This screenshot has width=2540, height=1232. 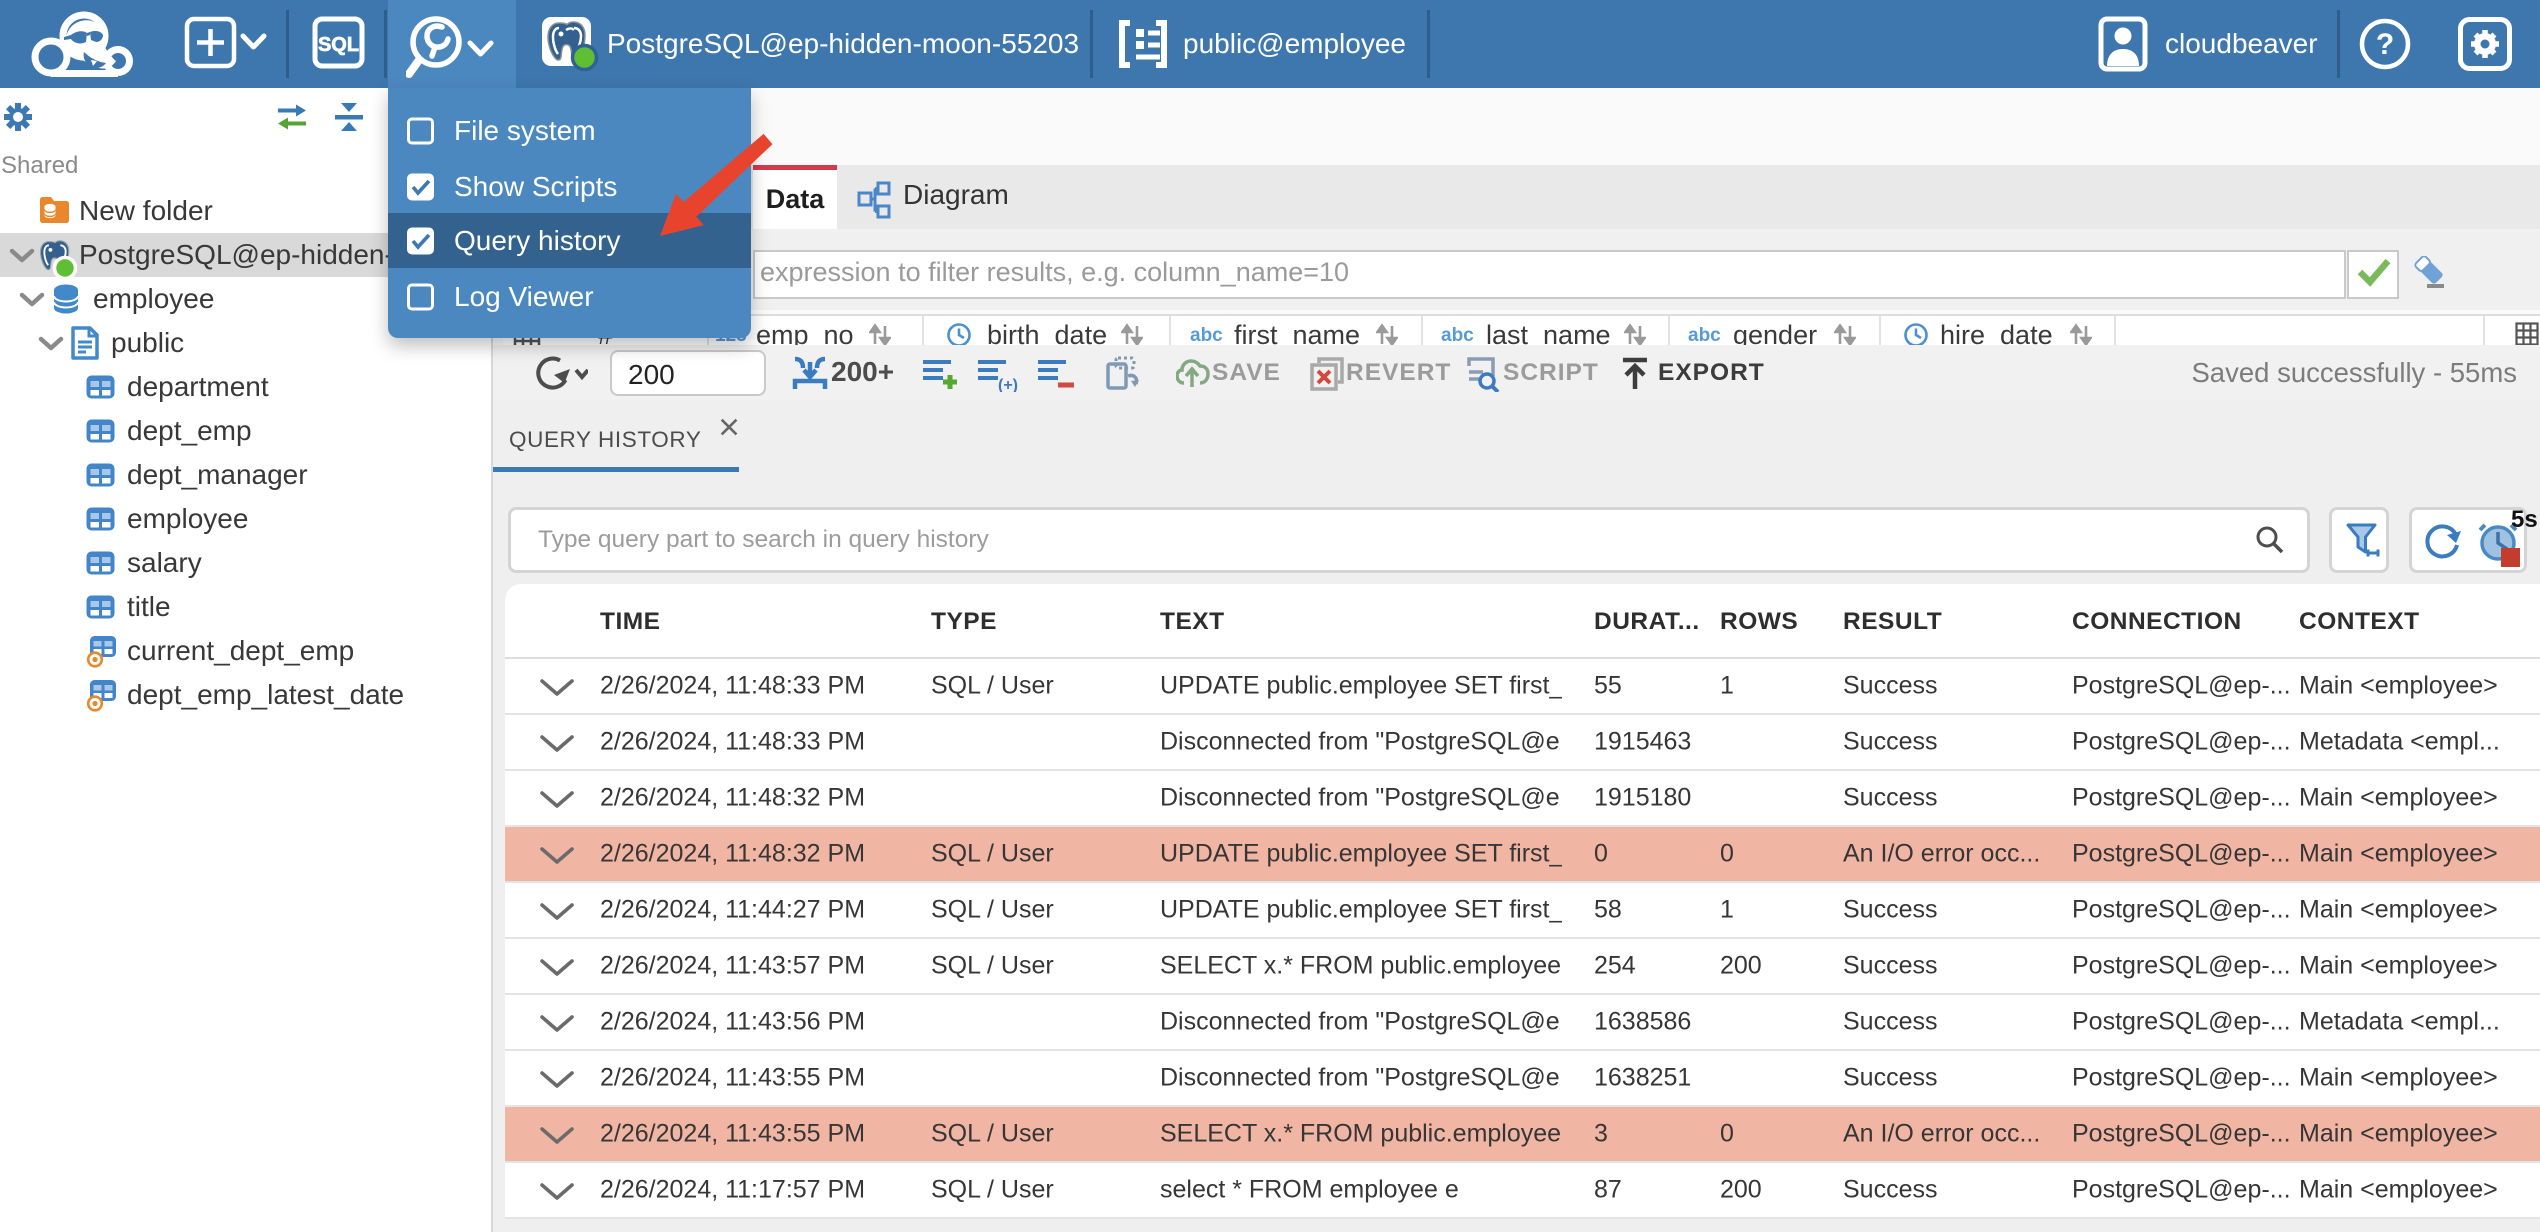 I want to click on svg-text: SQL, so click(x=338, y=45).